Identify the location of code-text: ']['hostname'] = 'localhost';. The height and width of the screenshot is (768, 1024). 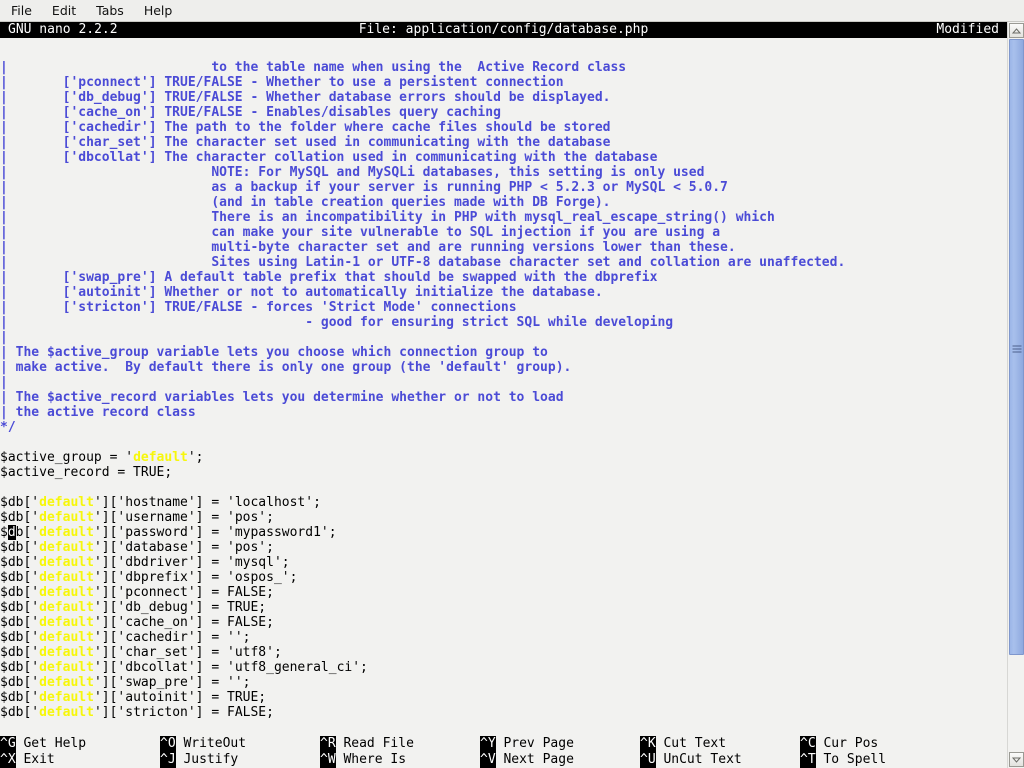
(207, 502).